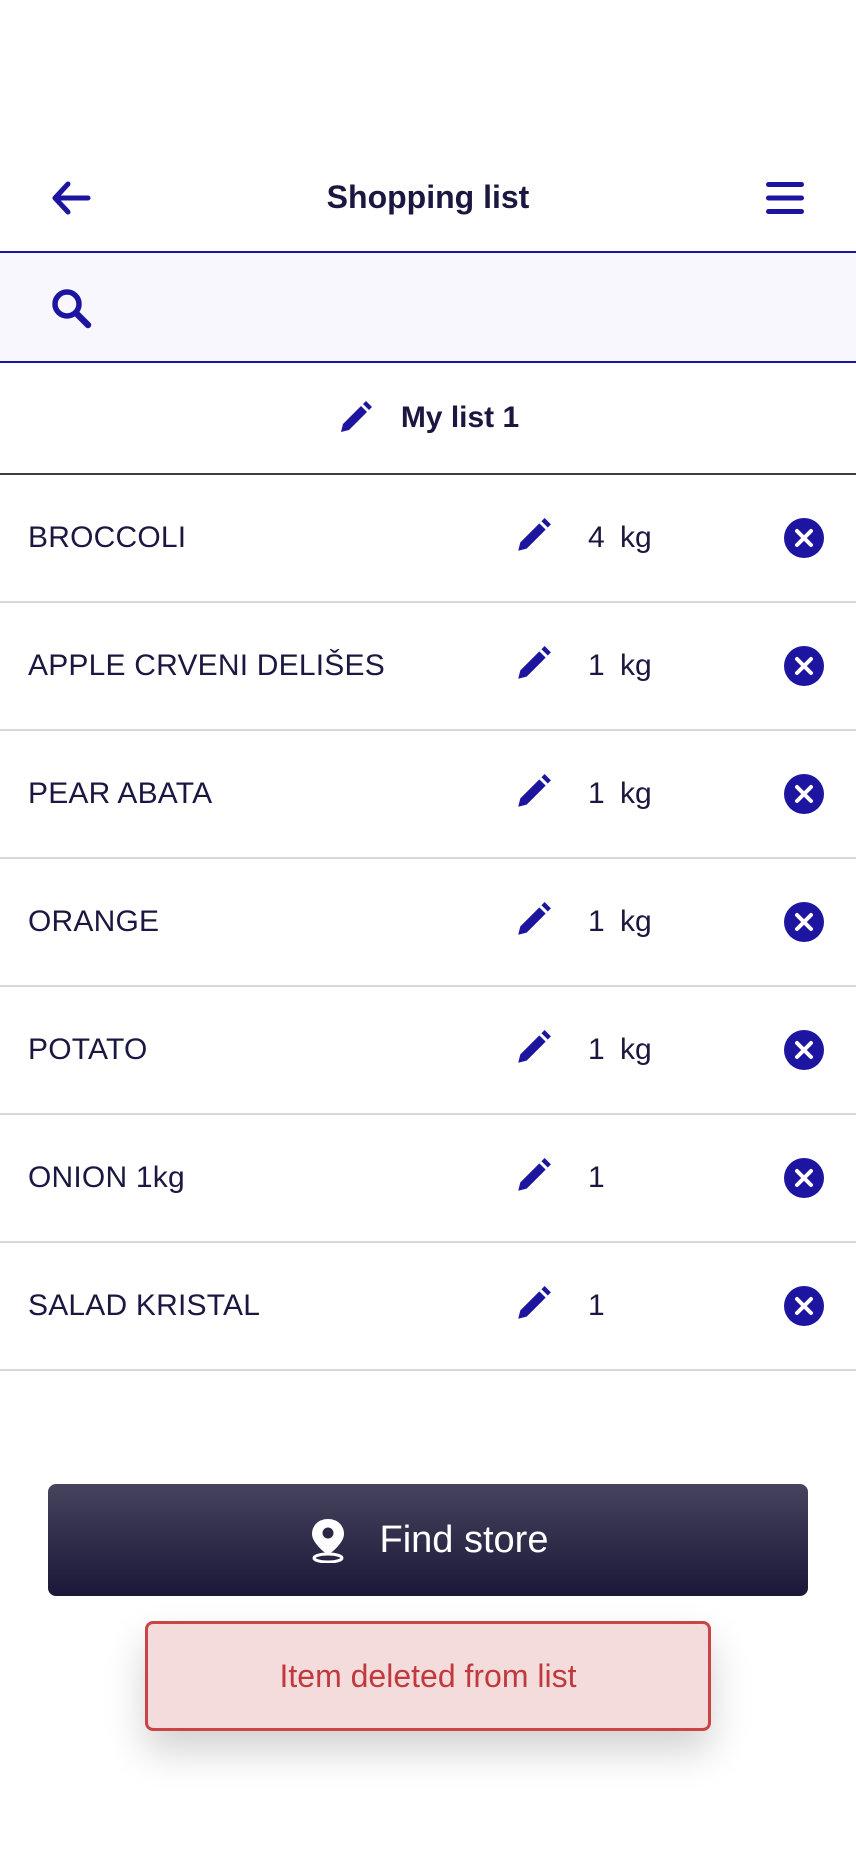 The width and height of the screenshot is (856, 1852). I want to click on find-store-button: Find store, so click(428, 1540).